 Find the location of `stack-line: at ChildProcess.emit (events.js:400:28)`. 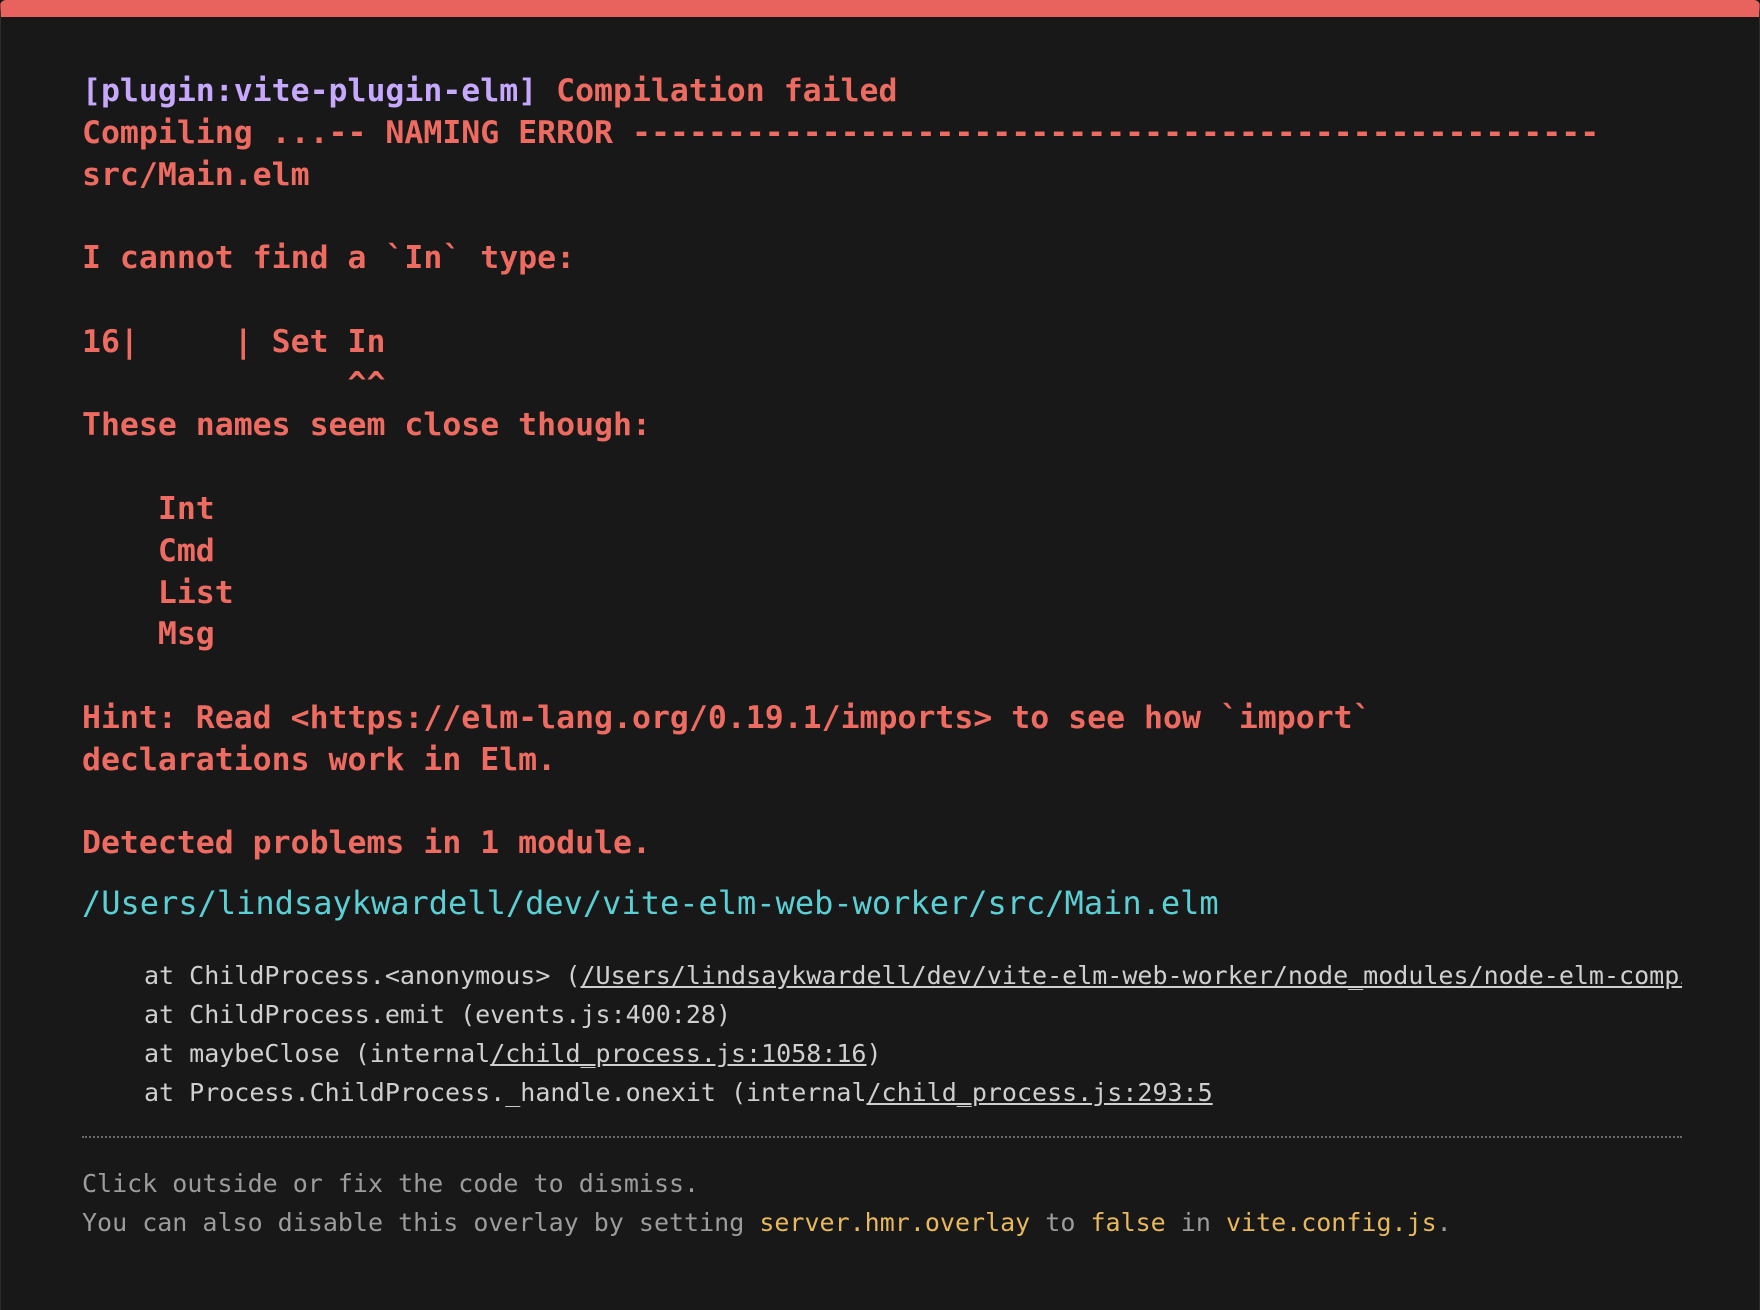

stack-line: at ChildProcess.emit (events.js:400:28) is located at coordinates (437, 1015).